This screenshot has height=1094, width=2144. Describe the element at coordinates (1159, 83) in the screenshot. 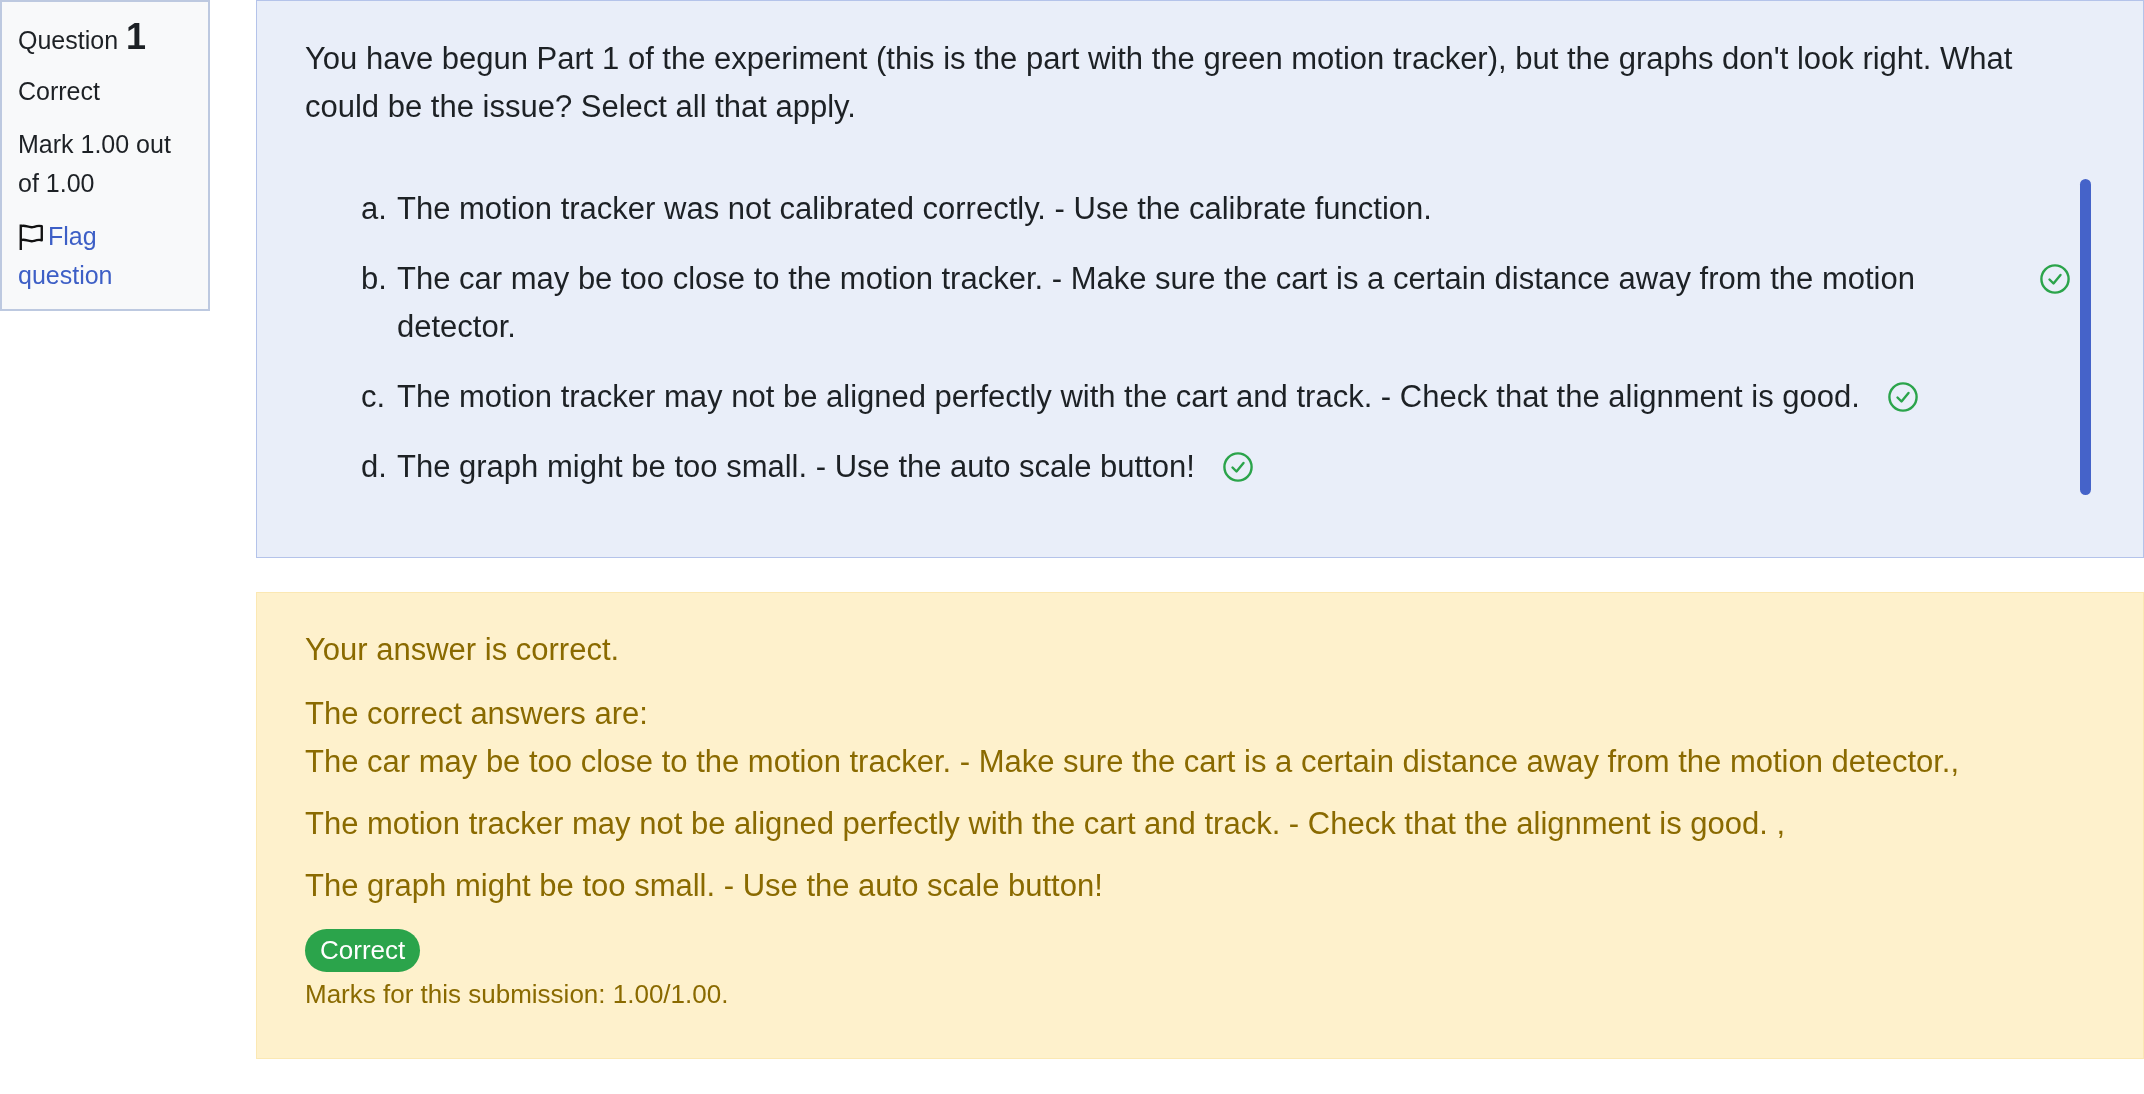

I see `question-text: You have begun Part 1 of the experiment (this is the part with the green motion tracker), but the graphs don't look right. What could be the issue? Select all that apply.` at that location.